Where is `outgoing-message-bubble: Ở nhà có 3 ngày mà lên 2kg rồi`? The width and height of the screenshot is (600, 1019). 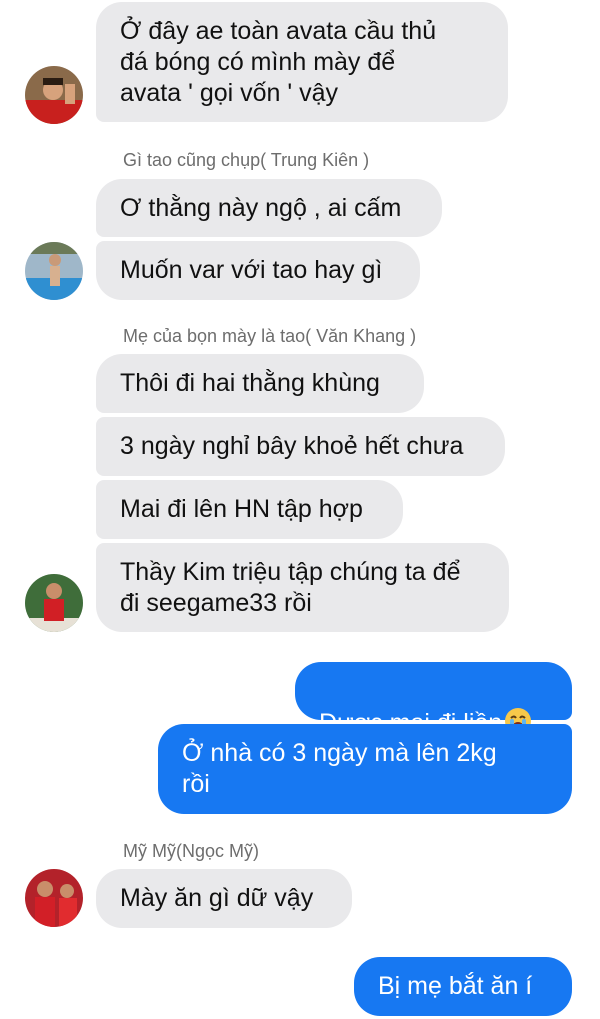 outgoing-message-bubble: Ở nhà có 3 ngày mà lên 2kg rồi is located at coordinates (365, 769).